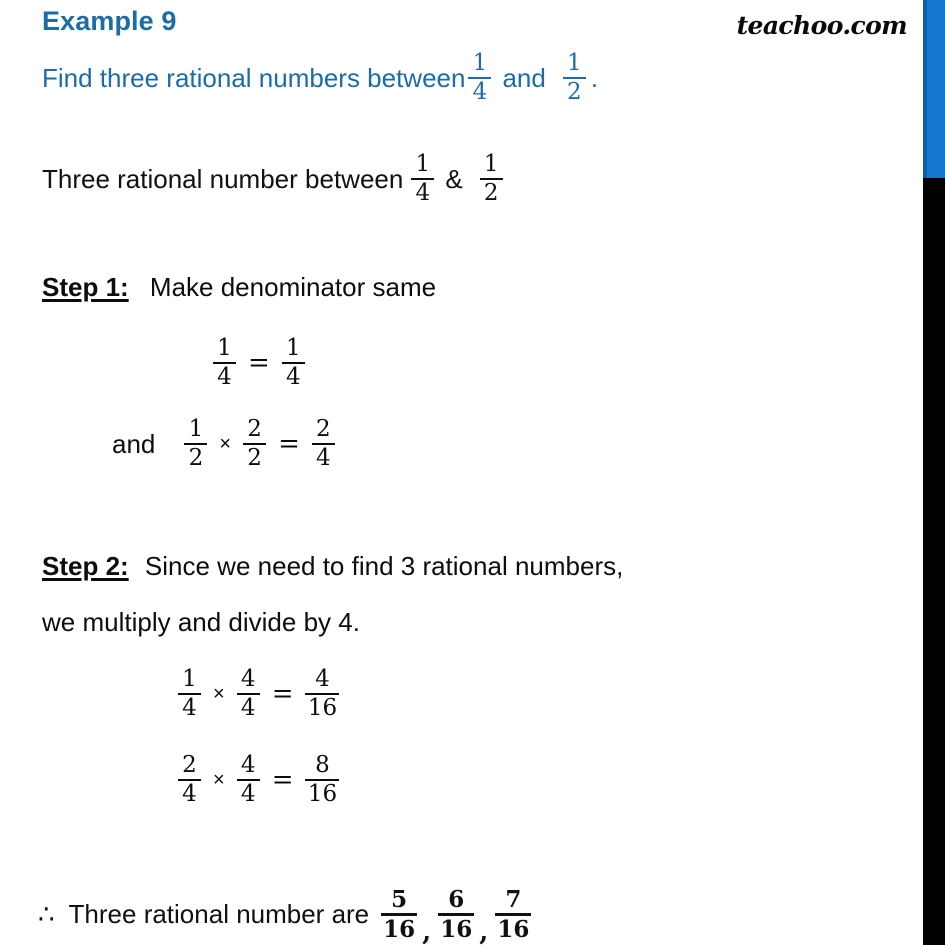 The image size is (945, 945). What do you see at coordinates (456, 914) in the screenshot?
I see `answer-fraction-2: 6 16` at bounding box center [456, 914].